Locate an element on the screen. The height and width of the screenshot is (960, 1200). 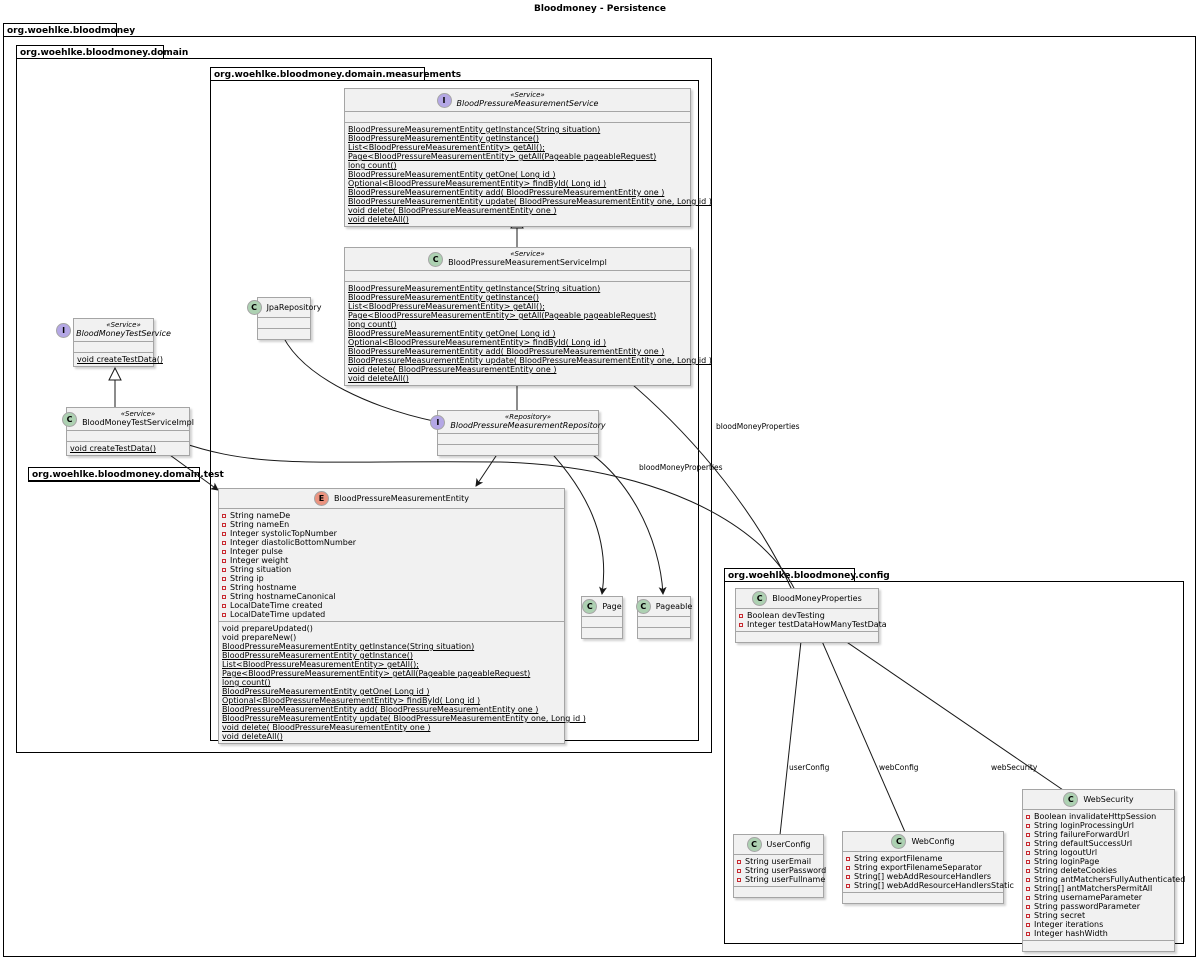
label-serviceimpl-properties: bloodMoneyProperties is located at coordinates (758, 426).